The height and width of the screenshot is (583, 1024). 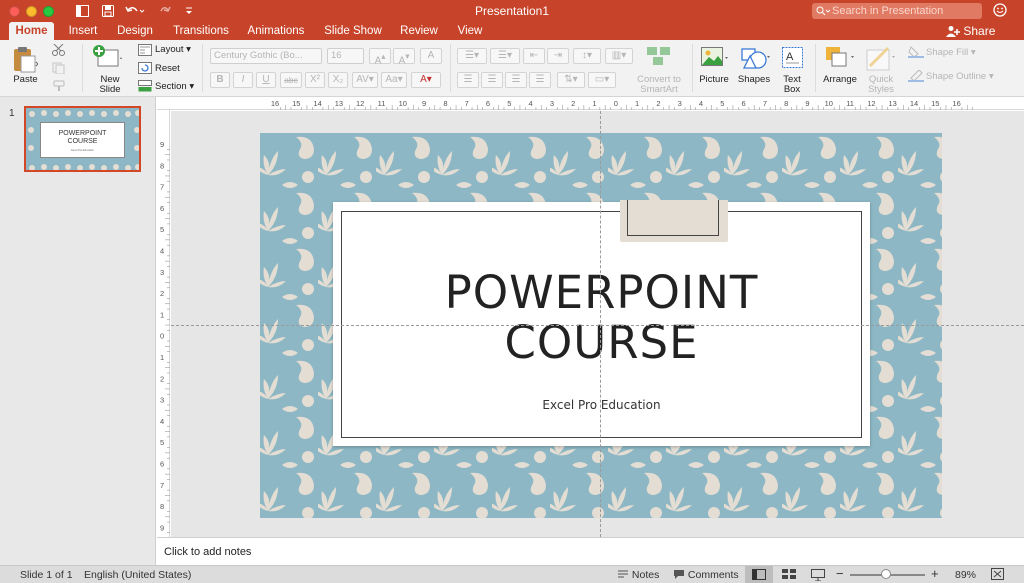 I want to click on convert-smartart-icon, so click(x=659, y=57).